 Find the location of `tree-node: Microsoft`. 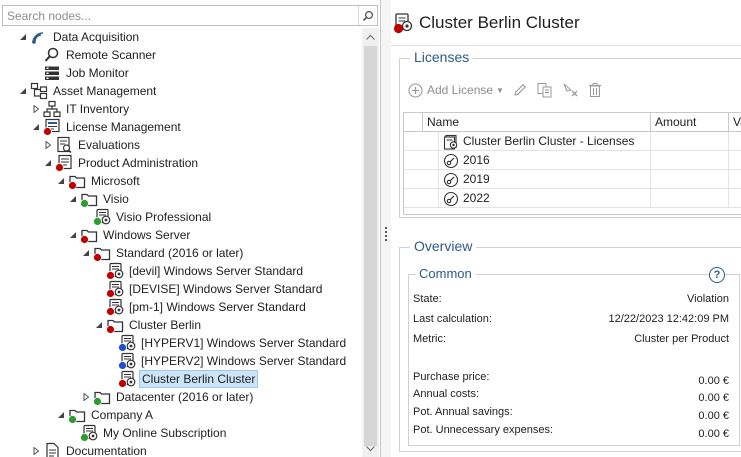

tree-node: Microsoft is located at coordinates (99, 181).